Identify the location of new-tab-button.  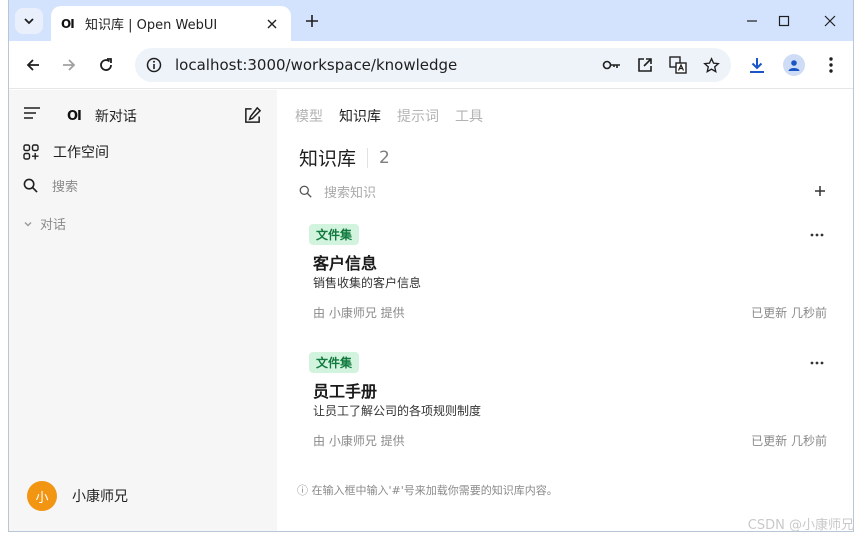
(312, 21).